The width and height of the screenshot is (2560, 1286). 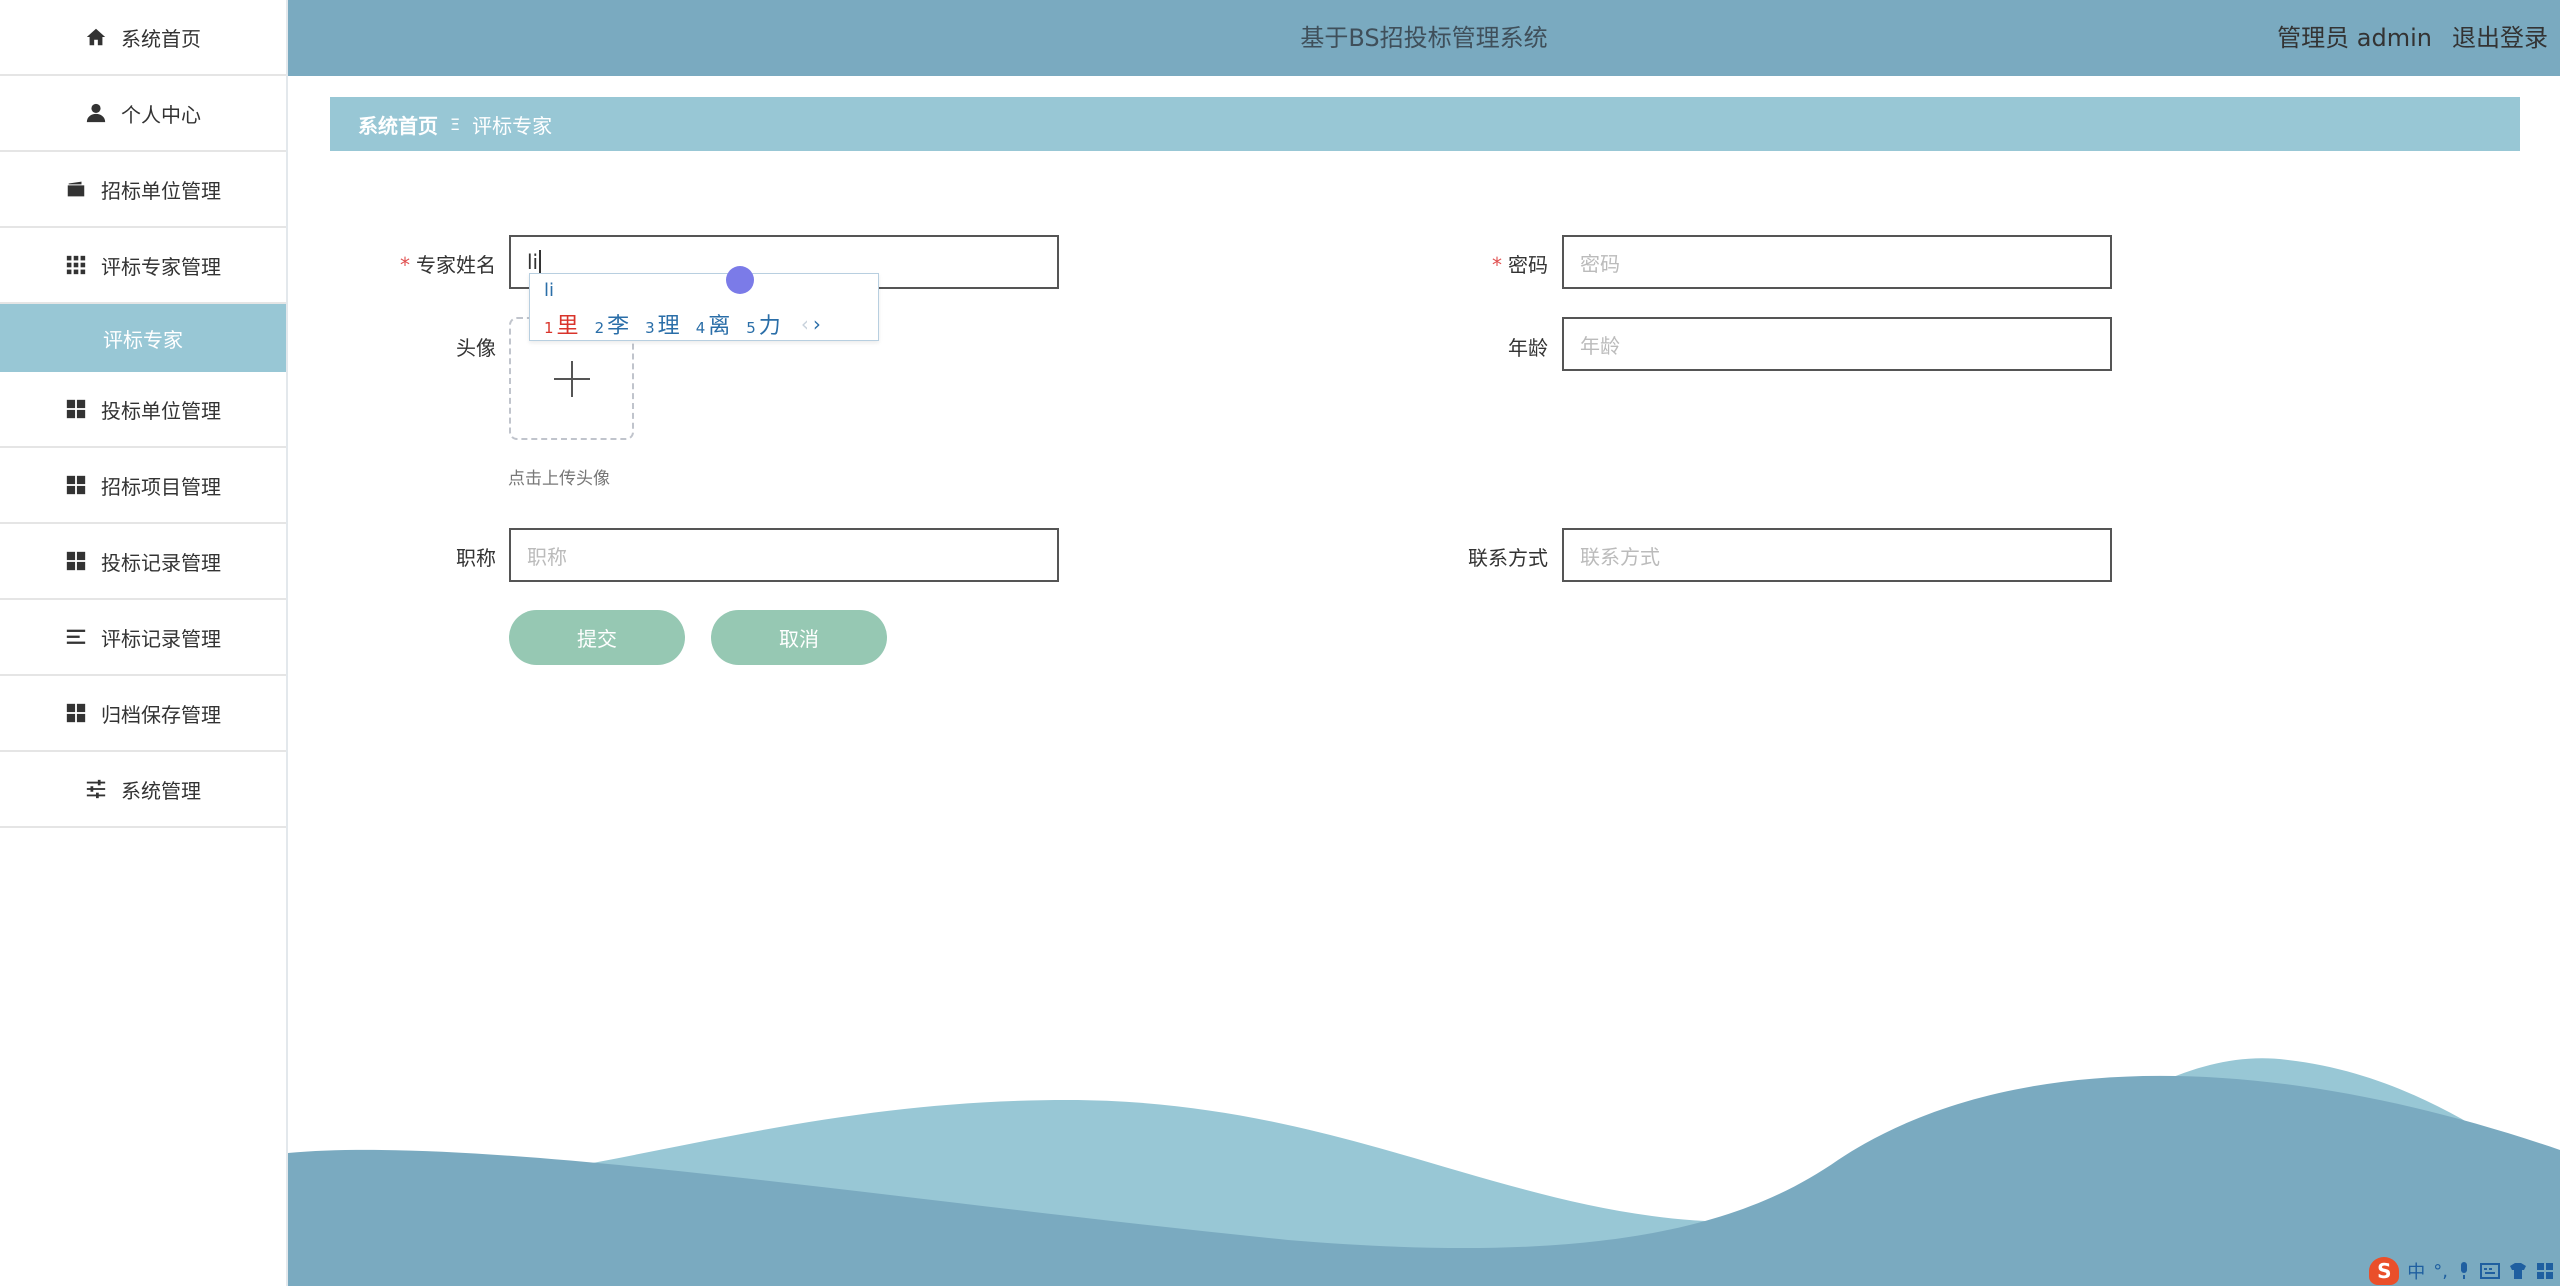 I want to click on ime-candidate: 5力, so click(x=763, y=324).